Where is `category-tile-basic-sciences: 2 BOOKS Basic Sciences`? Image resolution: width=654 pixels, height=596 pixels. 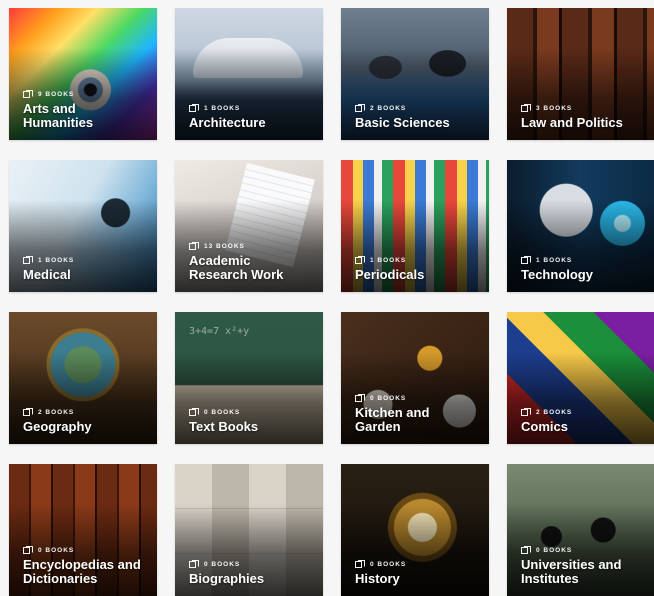 category-tile-basic-sciences: 2 BOOKS Basic Sciences is located at coordinates (415, 74).